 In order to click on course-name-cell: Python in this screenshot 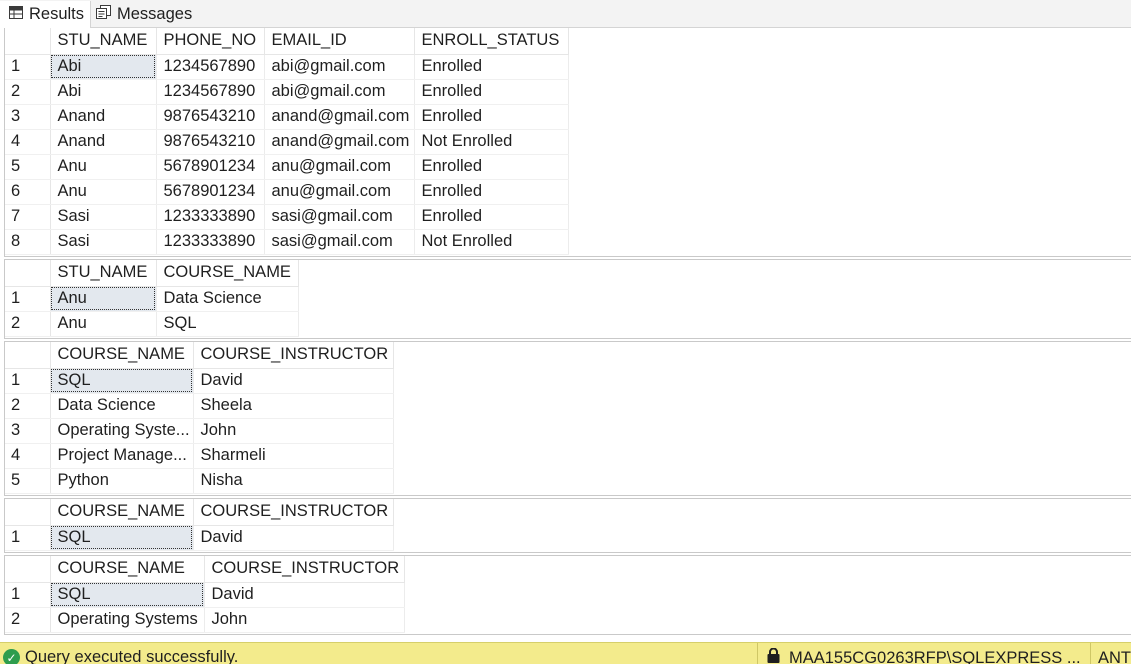, I will do `click(122, 481)`.